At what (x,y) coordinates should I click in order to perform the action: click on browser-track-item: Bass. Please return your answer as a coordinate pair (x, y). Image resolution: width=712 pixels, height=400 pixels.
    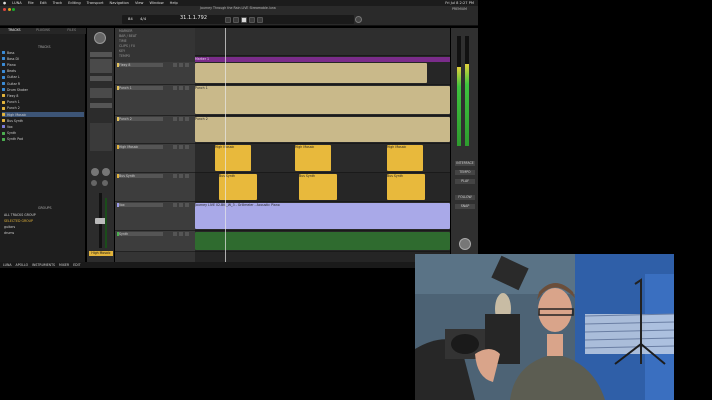
    Looking at the image, I should click on (8, 52).